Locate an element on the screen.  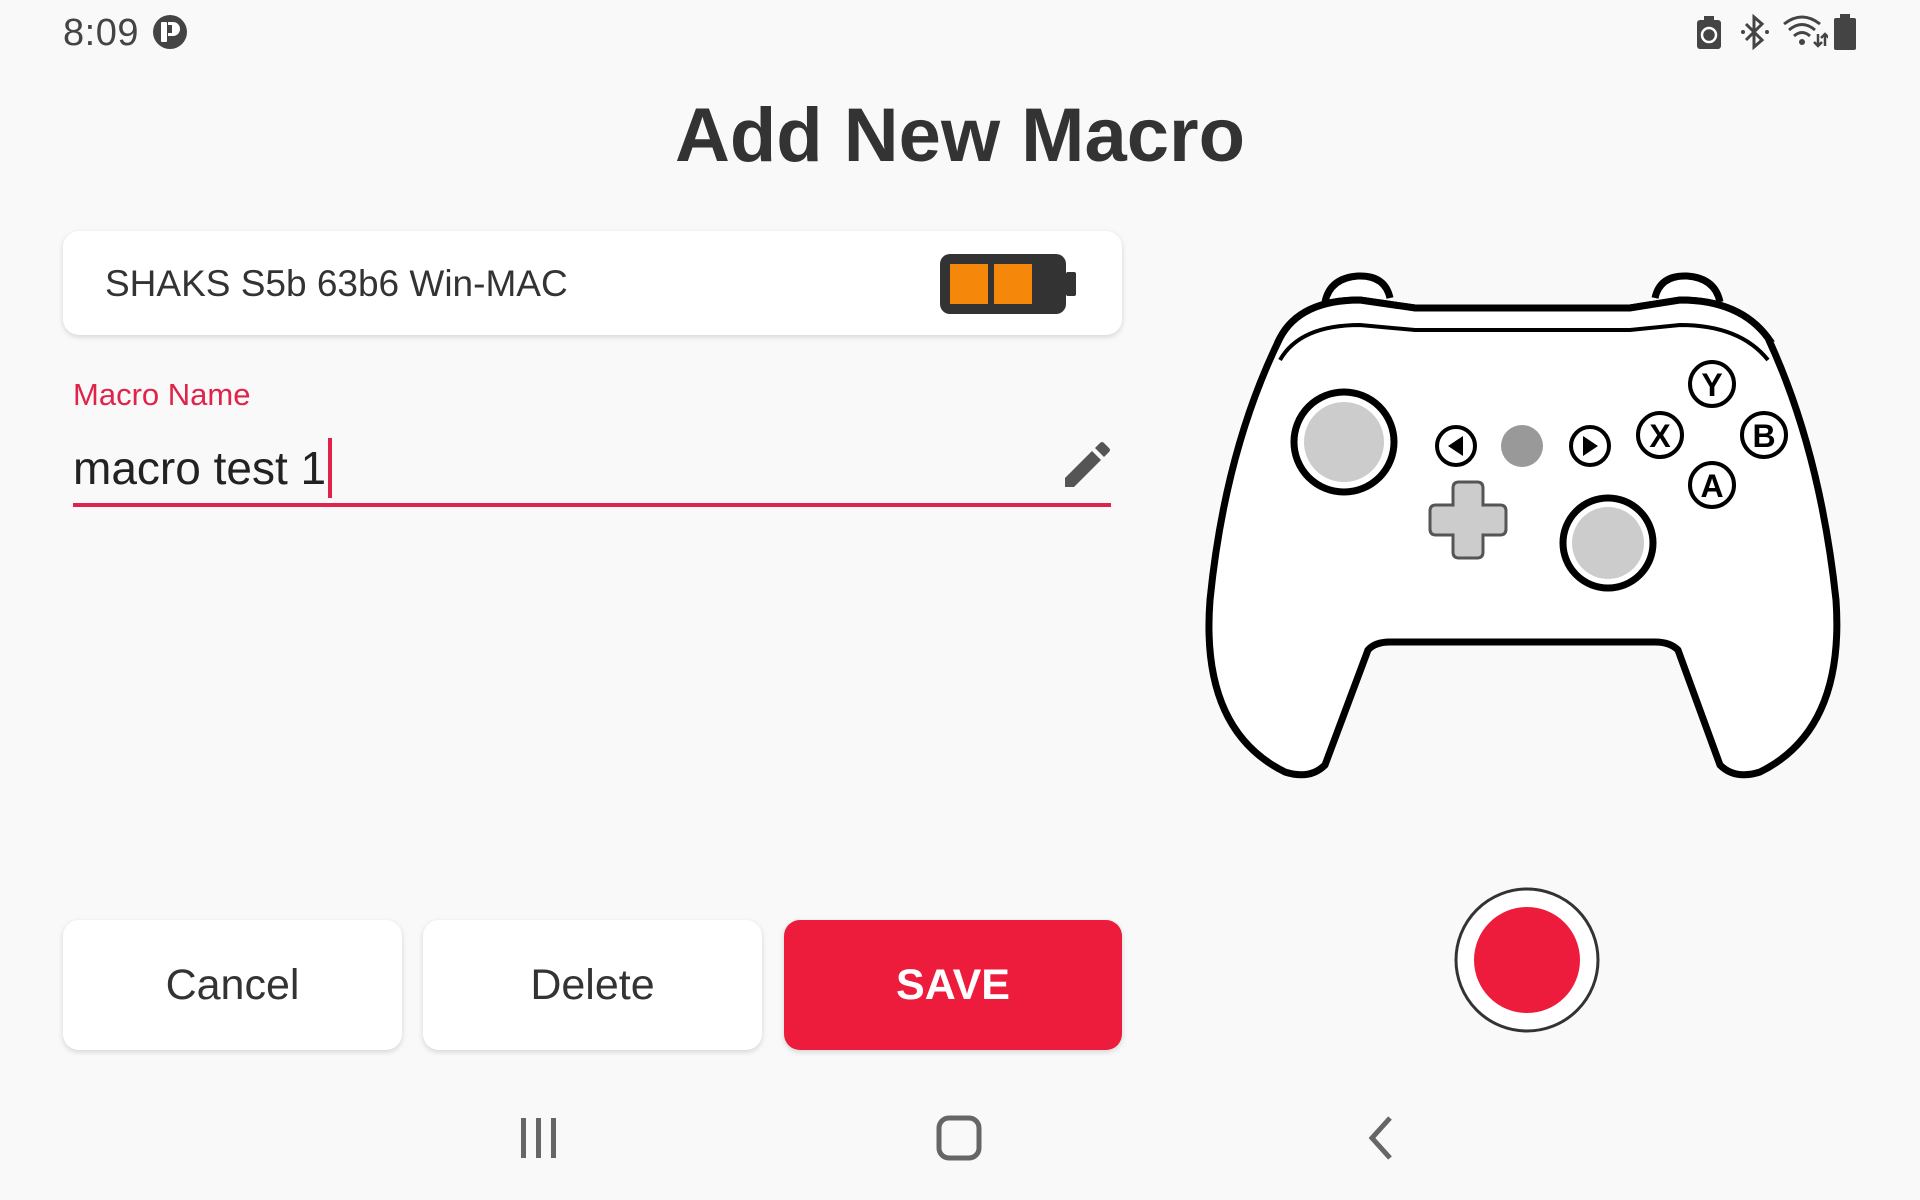
home-button is located at coordinates (1522, 446).